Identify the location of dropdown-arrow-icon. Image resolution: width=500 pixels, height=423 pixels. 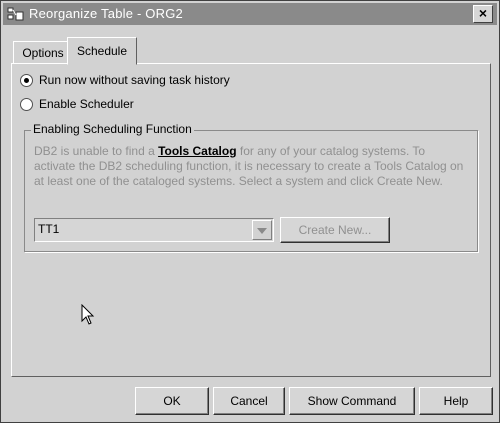
(262, 230).